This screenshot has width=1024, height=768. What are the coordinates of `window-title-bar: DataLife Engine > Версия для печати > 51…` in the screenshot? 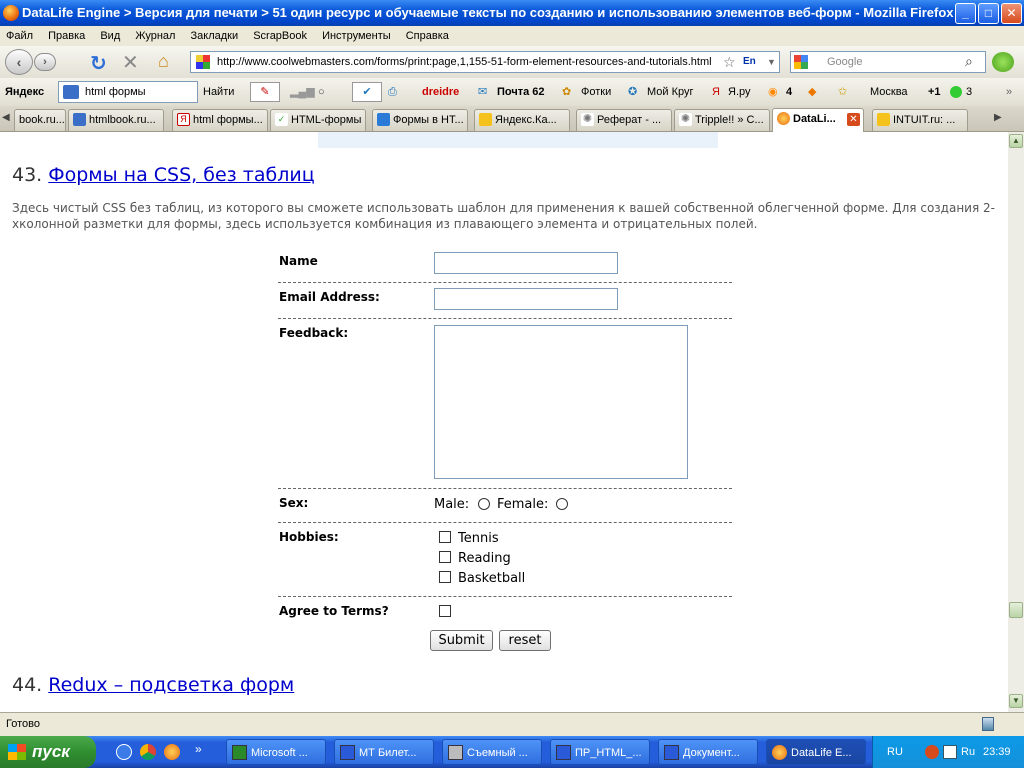 It's located at (512, 13).